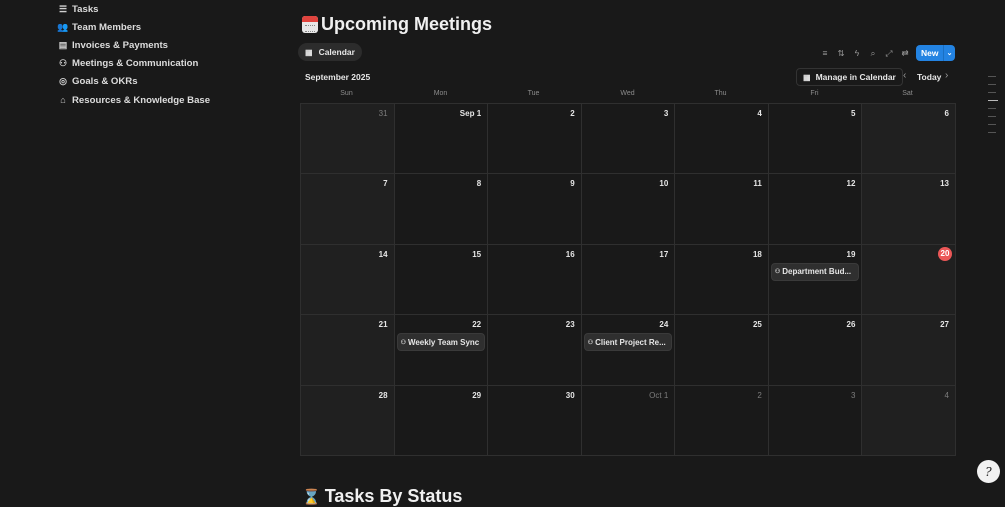  I want to click on manage-in-calendar-button: ▦ Manage in Calendar, so click(849, 77).